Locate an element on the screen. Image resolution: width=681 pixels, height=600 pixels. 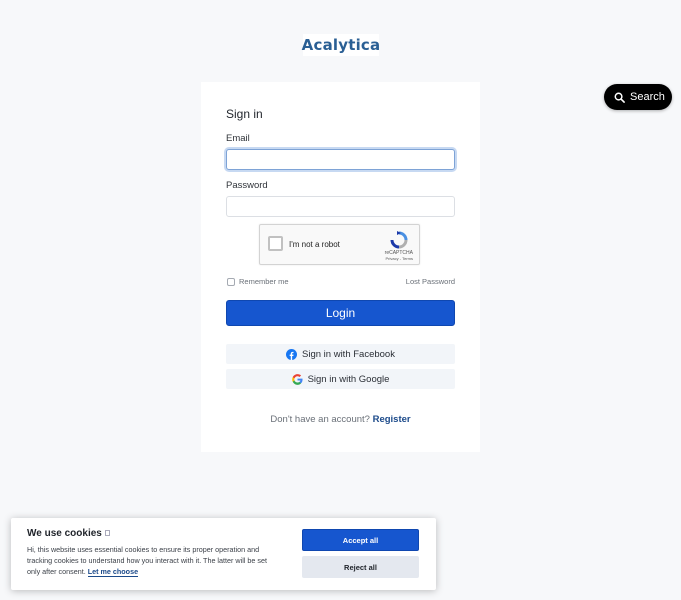
cookie-banner-title: We use cookies is located at coordinates (68, 533).